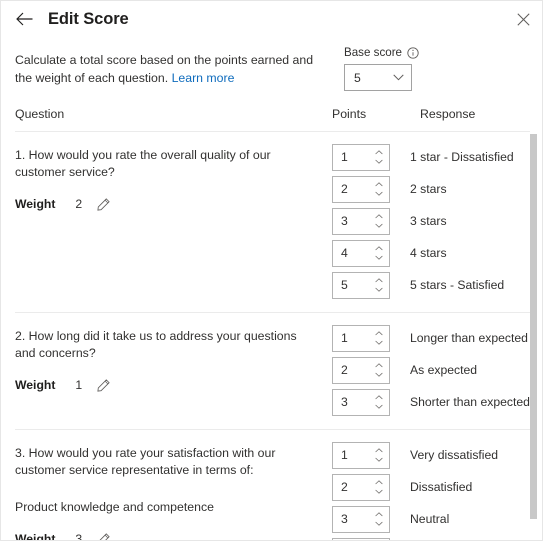  What do you see at coordinates (441, 487) in the screenshot?
I see `response-label: Dissatisfied` at bounding box center [441, 487].